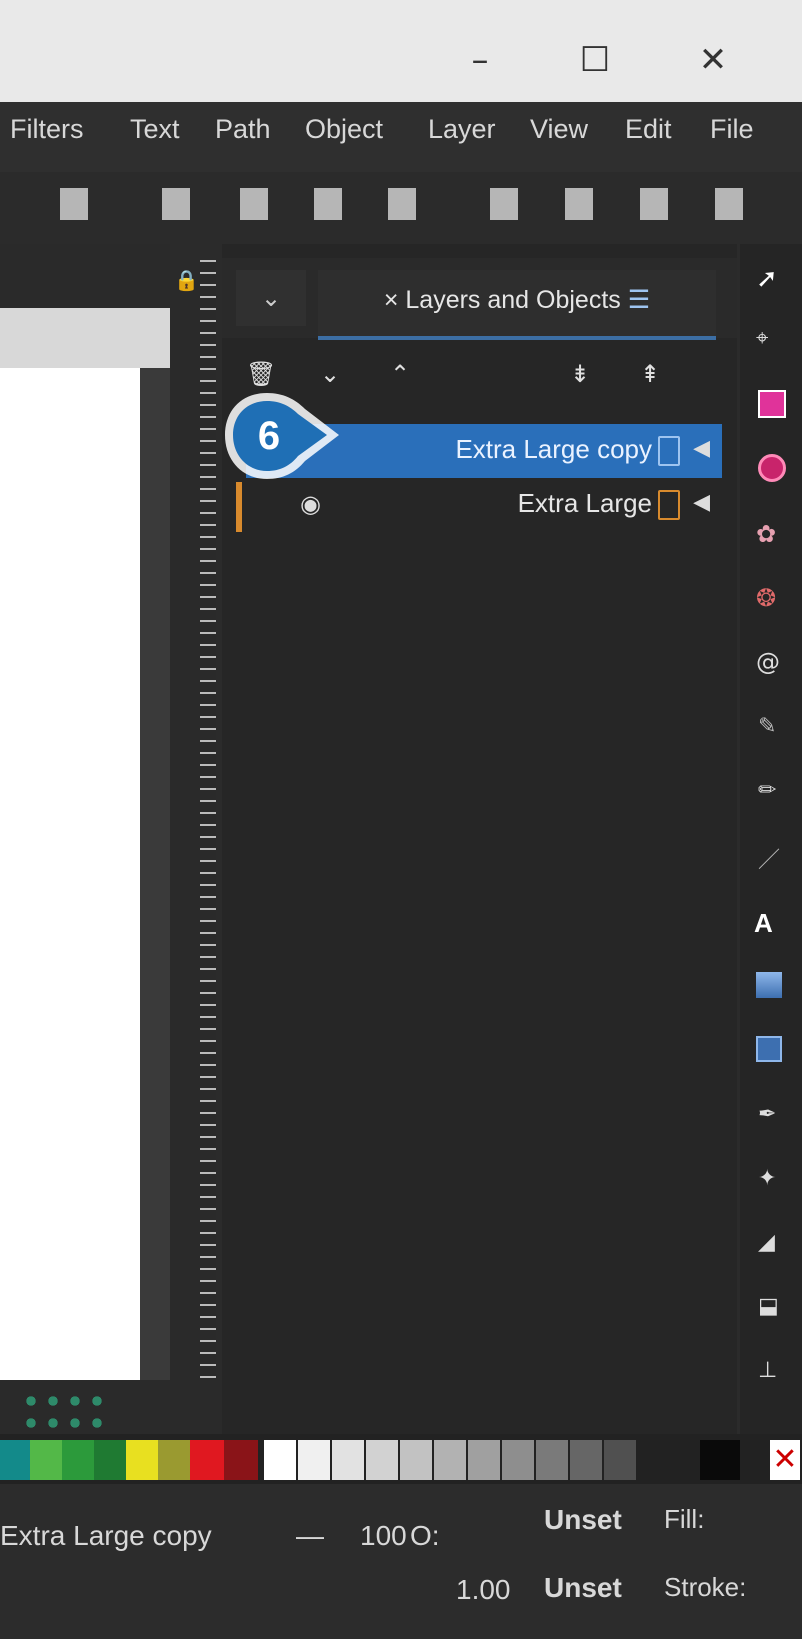  Describe the element at coordinates (774, 794) in the screenshot. I see `pencil-tool-icon: ✏` at that location.